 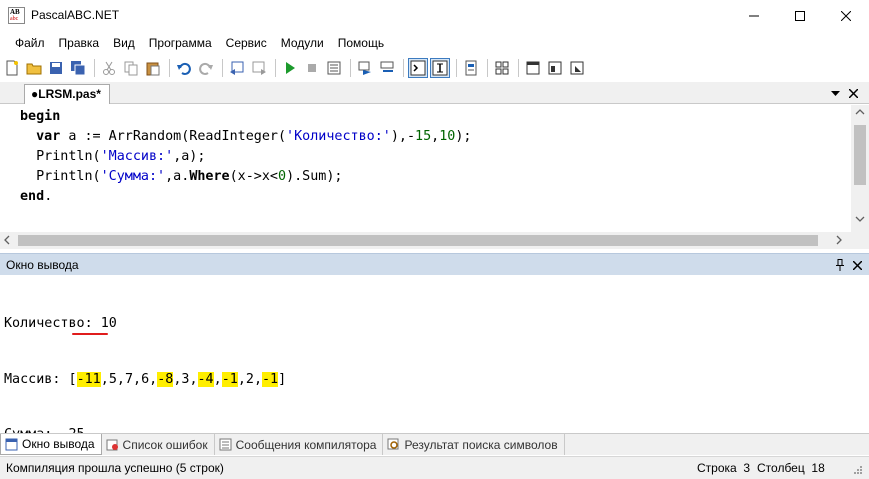 I want to click on close-window-button, so click(x=846, y=16).